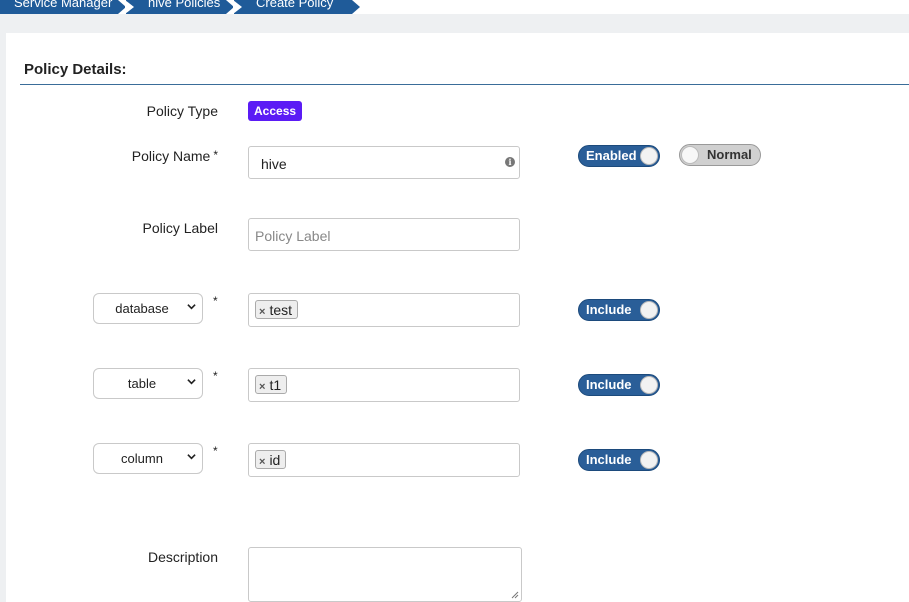 The width and height of the screenshot is (909, 602). What do you see at coordinates (182, 557) in the screenshot?
I see `description-label: Description` at bounding box center [182, 557].